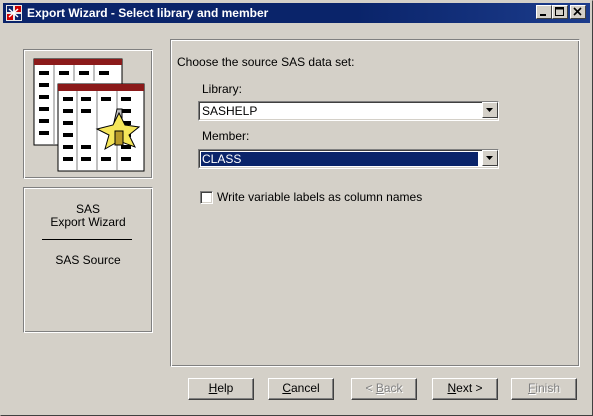 The image size is (593, 416). Describe the element at coordinates (319, 197) in the screenshot. I see `column-labels-label: Write variable labels as column names` at that location.